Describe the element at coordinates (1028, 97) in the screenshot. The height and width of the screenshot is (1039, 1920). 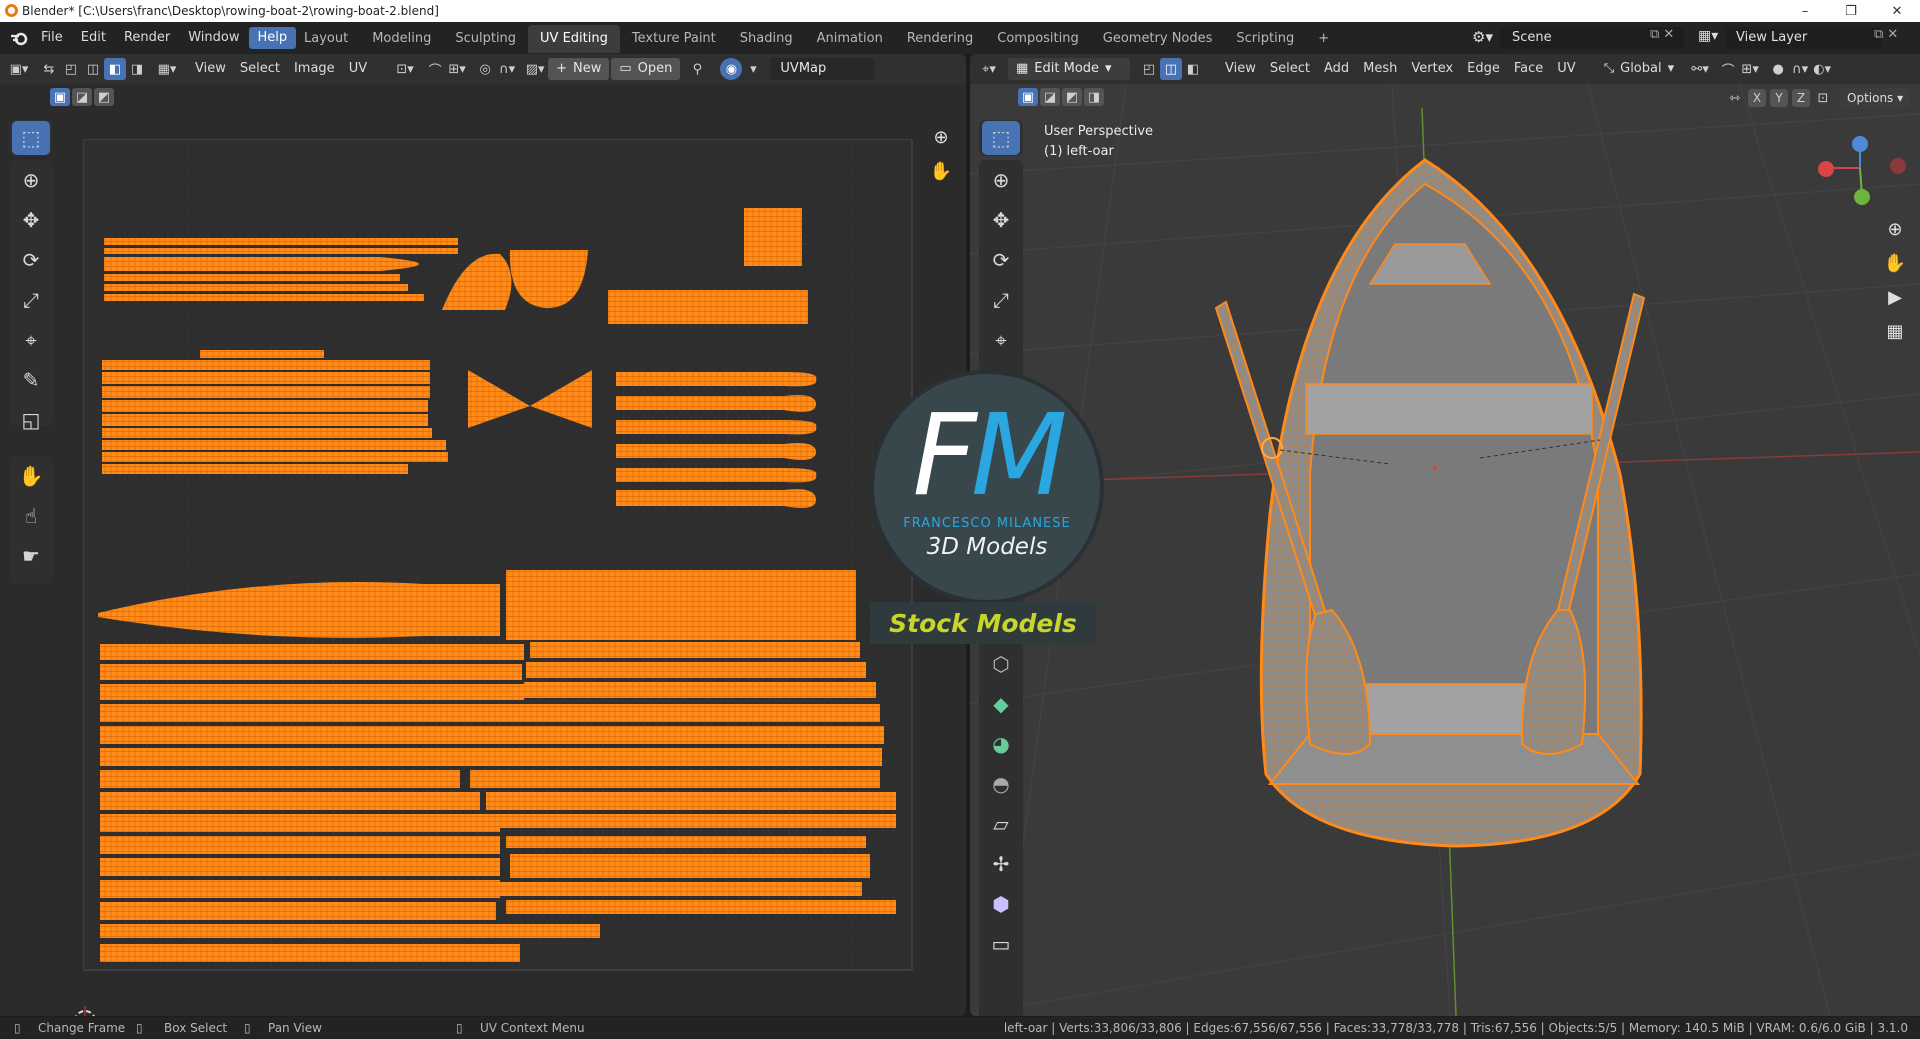
I see `vp-mode-new-icon: ▣` at that location.